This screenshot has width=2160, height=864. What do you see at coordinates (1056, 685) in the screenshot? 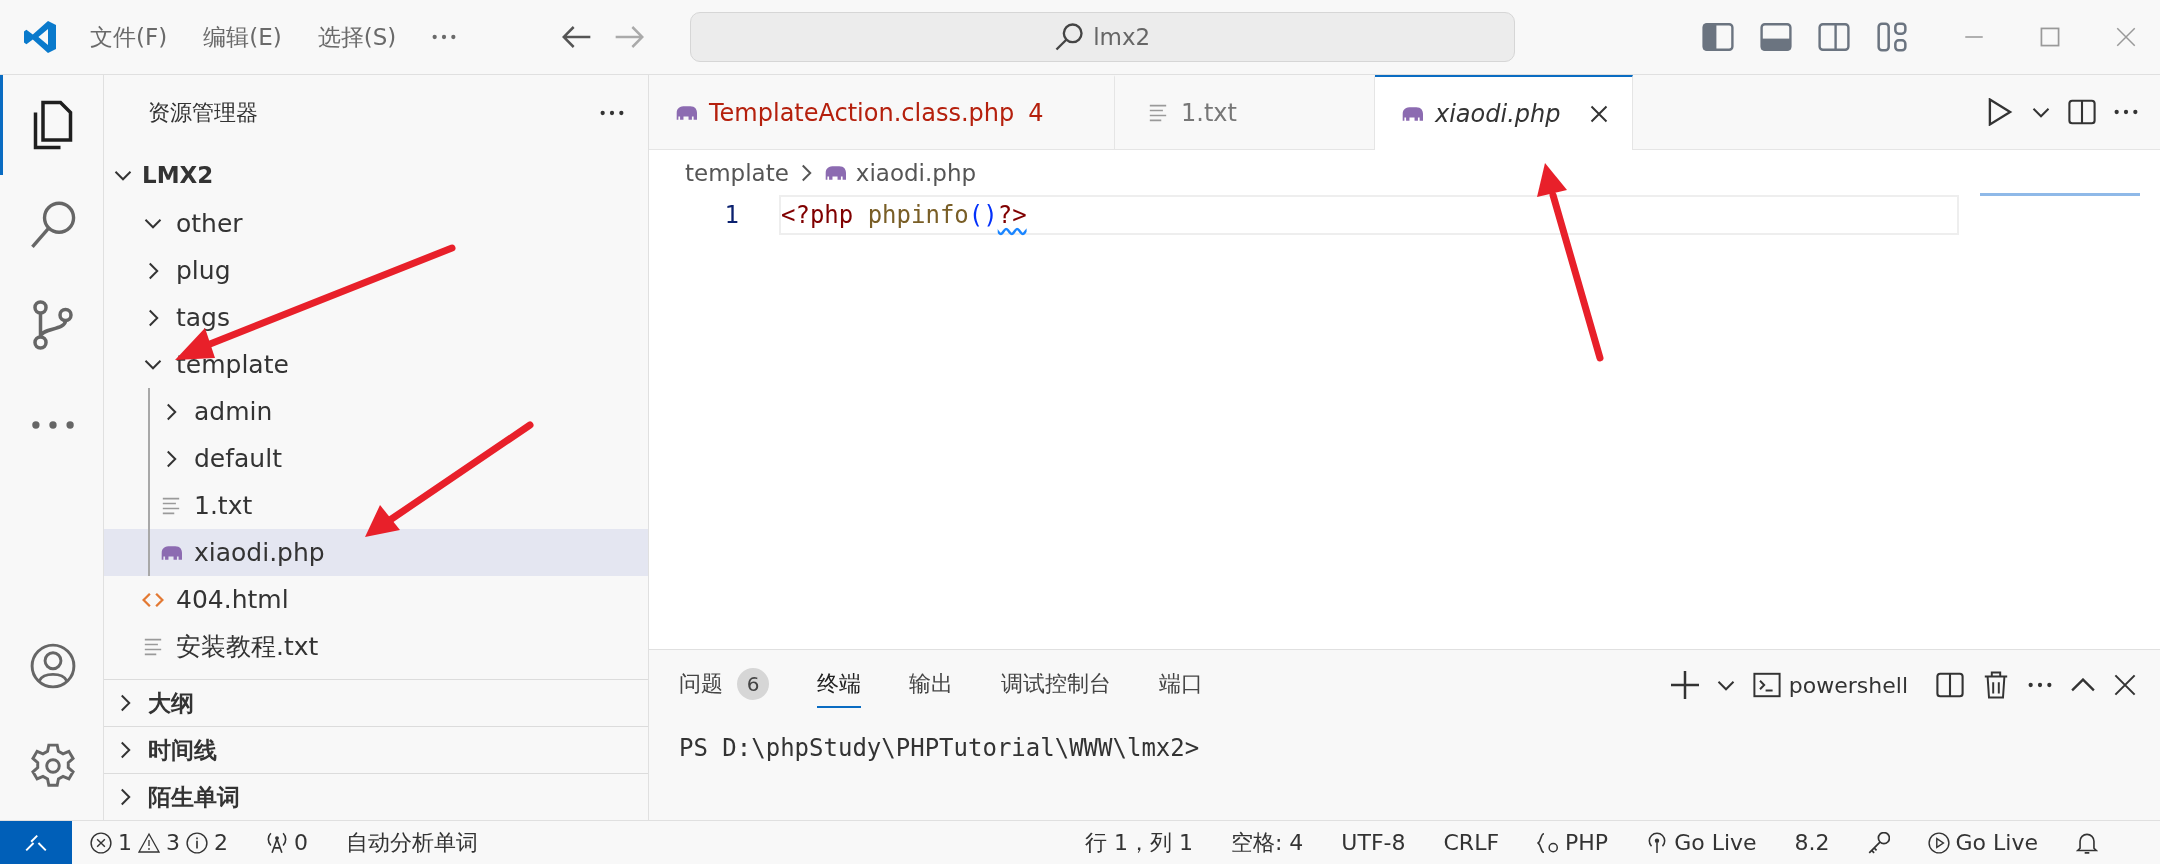
I see `panel-tab: 调试控制台` at bounding box center [1056, 685].